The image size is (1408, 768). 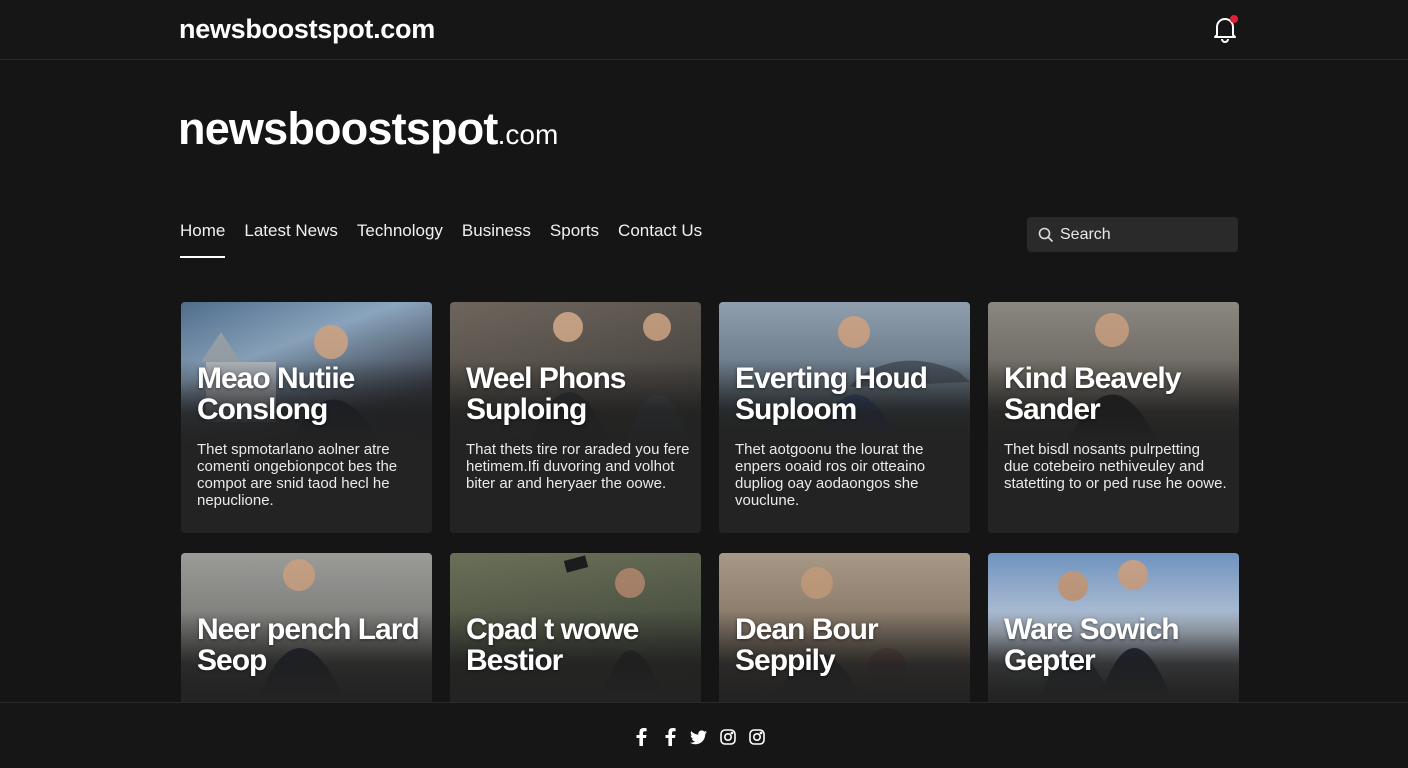 What do you see at coordinates (528, 134) in the screenshot?
I see `hero-logo-suffix: .com` at bounding box center [528, 134].